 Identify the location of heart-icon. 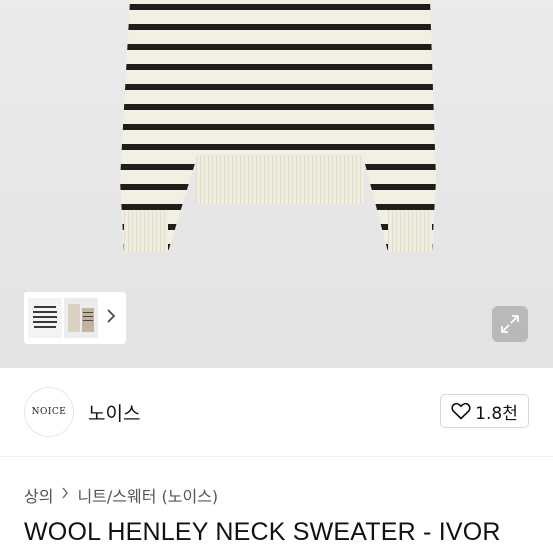
(461, 411).